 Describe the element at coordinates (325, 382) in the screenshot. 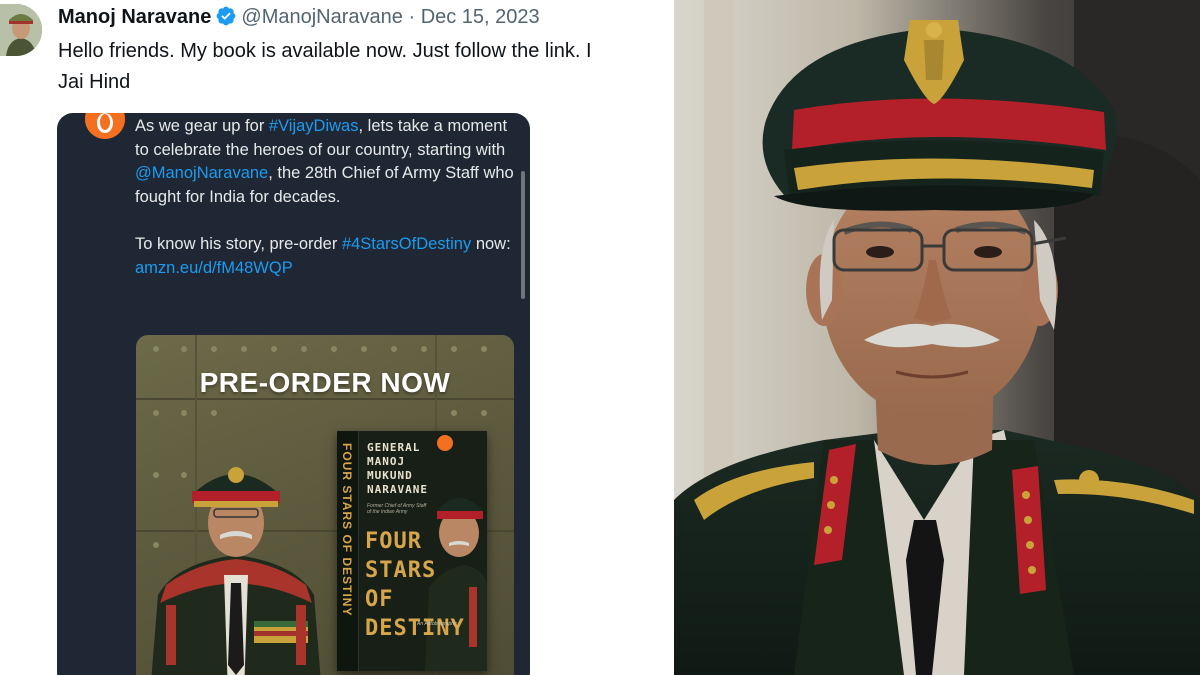

I see `poster-headline: PRE-ORDER NOW` at that location.